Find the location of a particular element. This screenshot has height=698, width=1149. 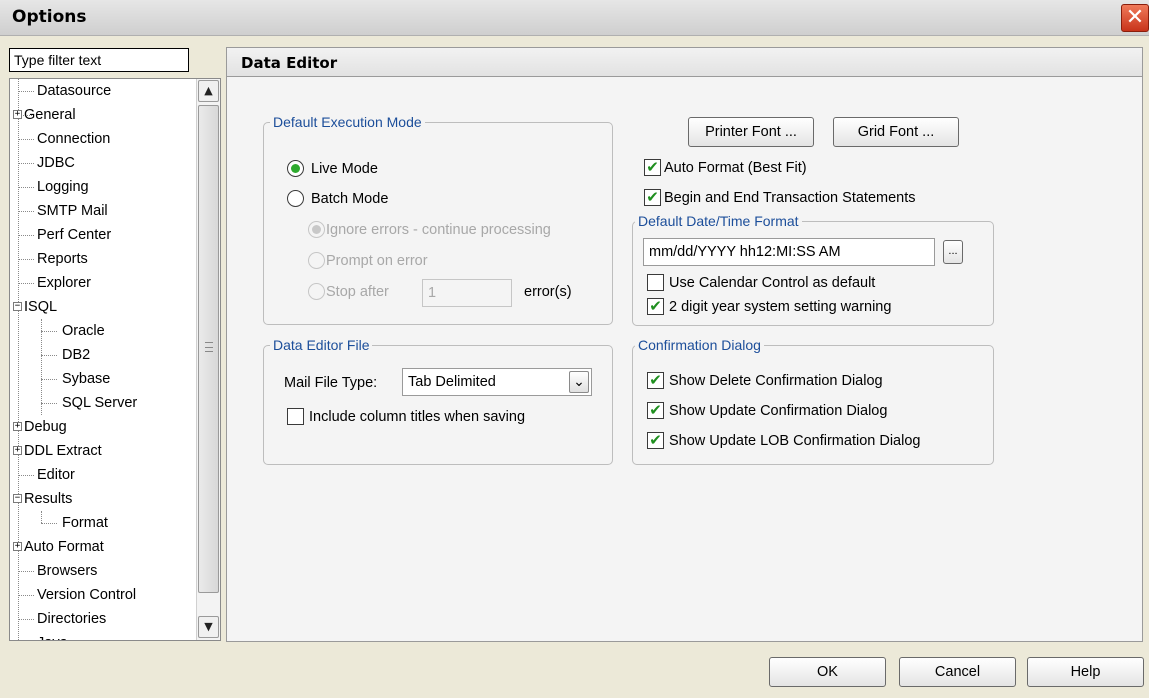

begin-end-transaction-checkbox: ✔ is located at coordinates (652, 197).